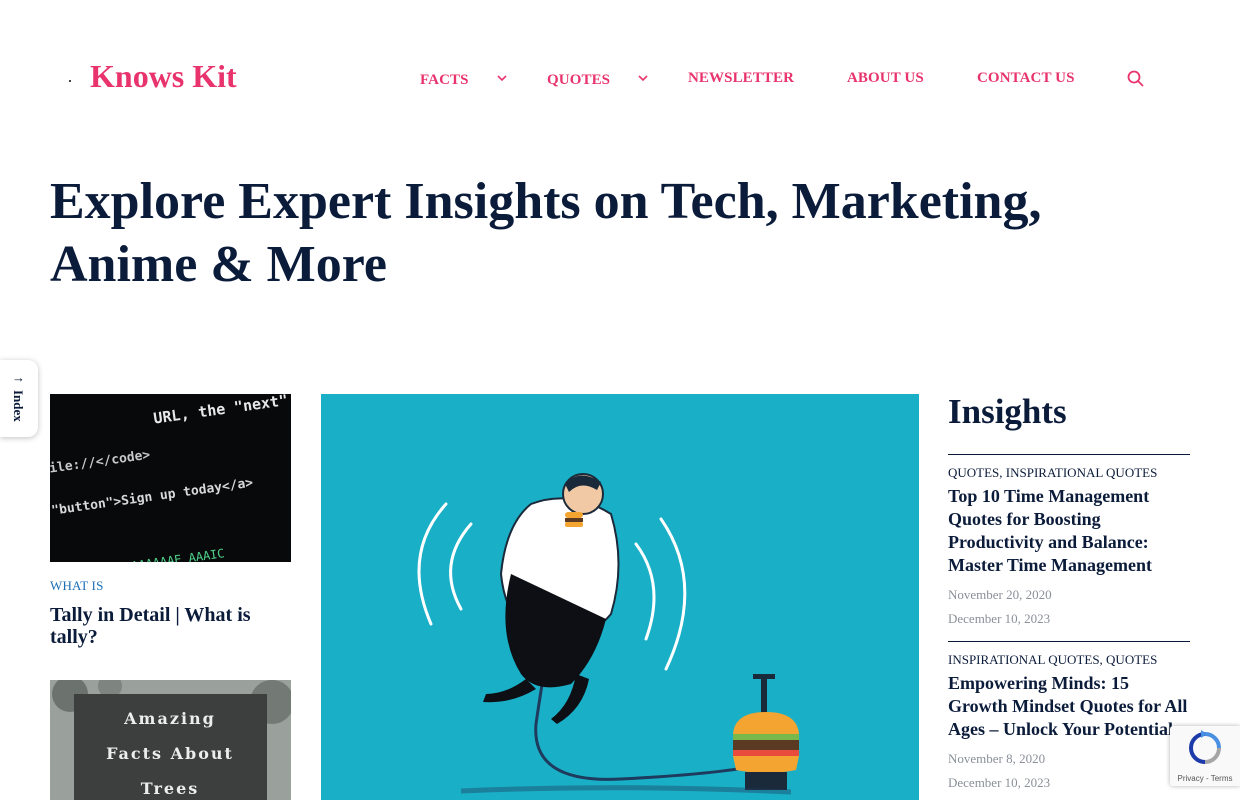  I want to click on recaptcha-icon, so click(1204, 747).